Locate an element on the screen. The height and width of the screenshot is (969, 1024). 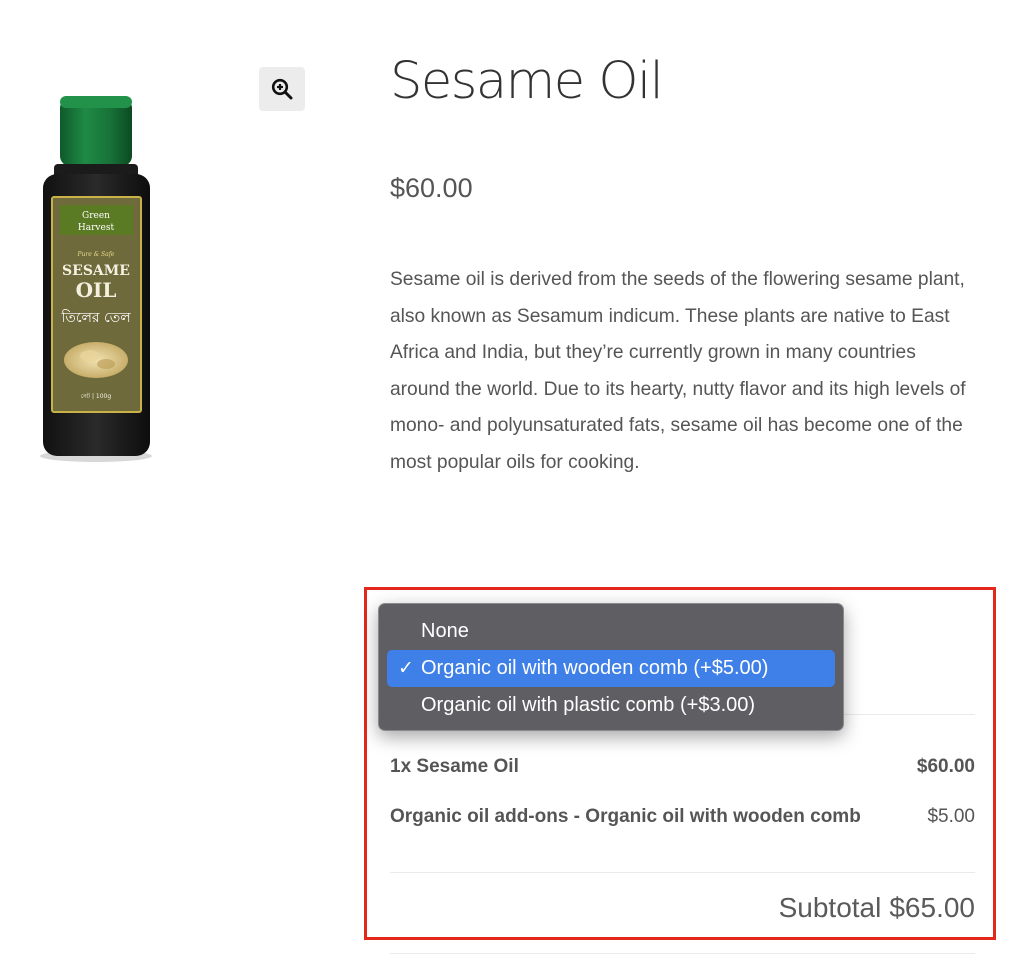
addon-price: $5.00 is located at coordinates (951, 816).